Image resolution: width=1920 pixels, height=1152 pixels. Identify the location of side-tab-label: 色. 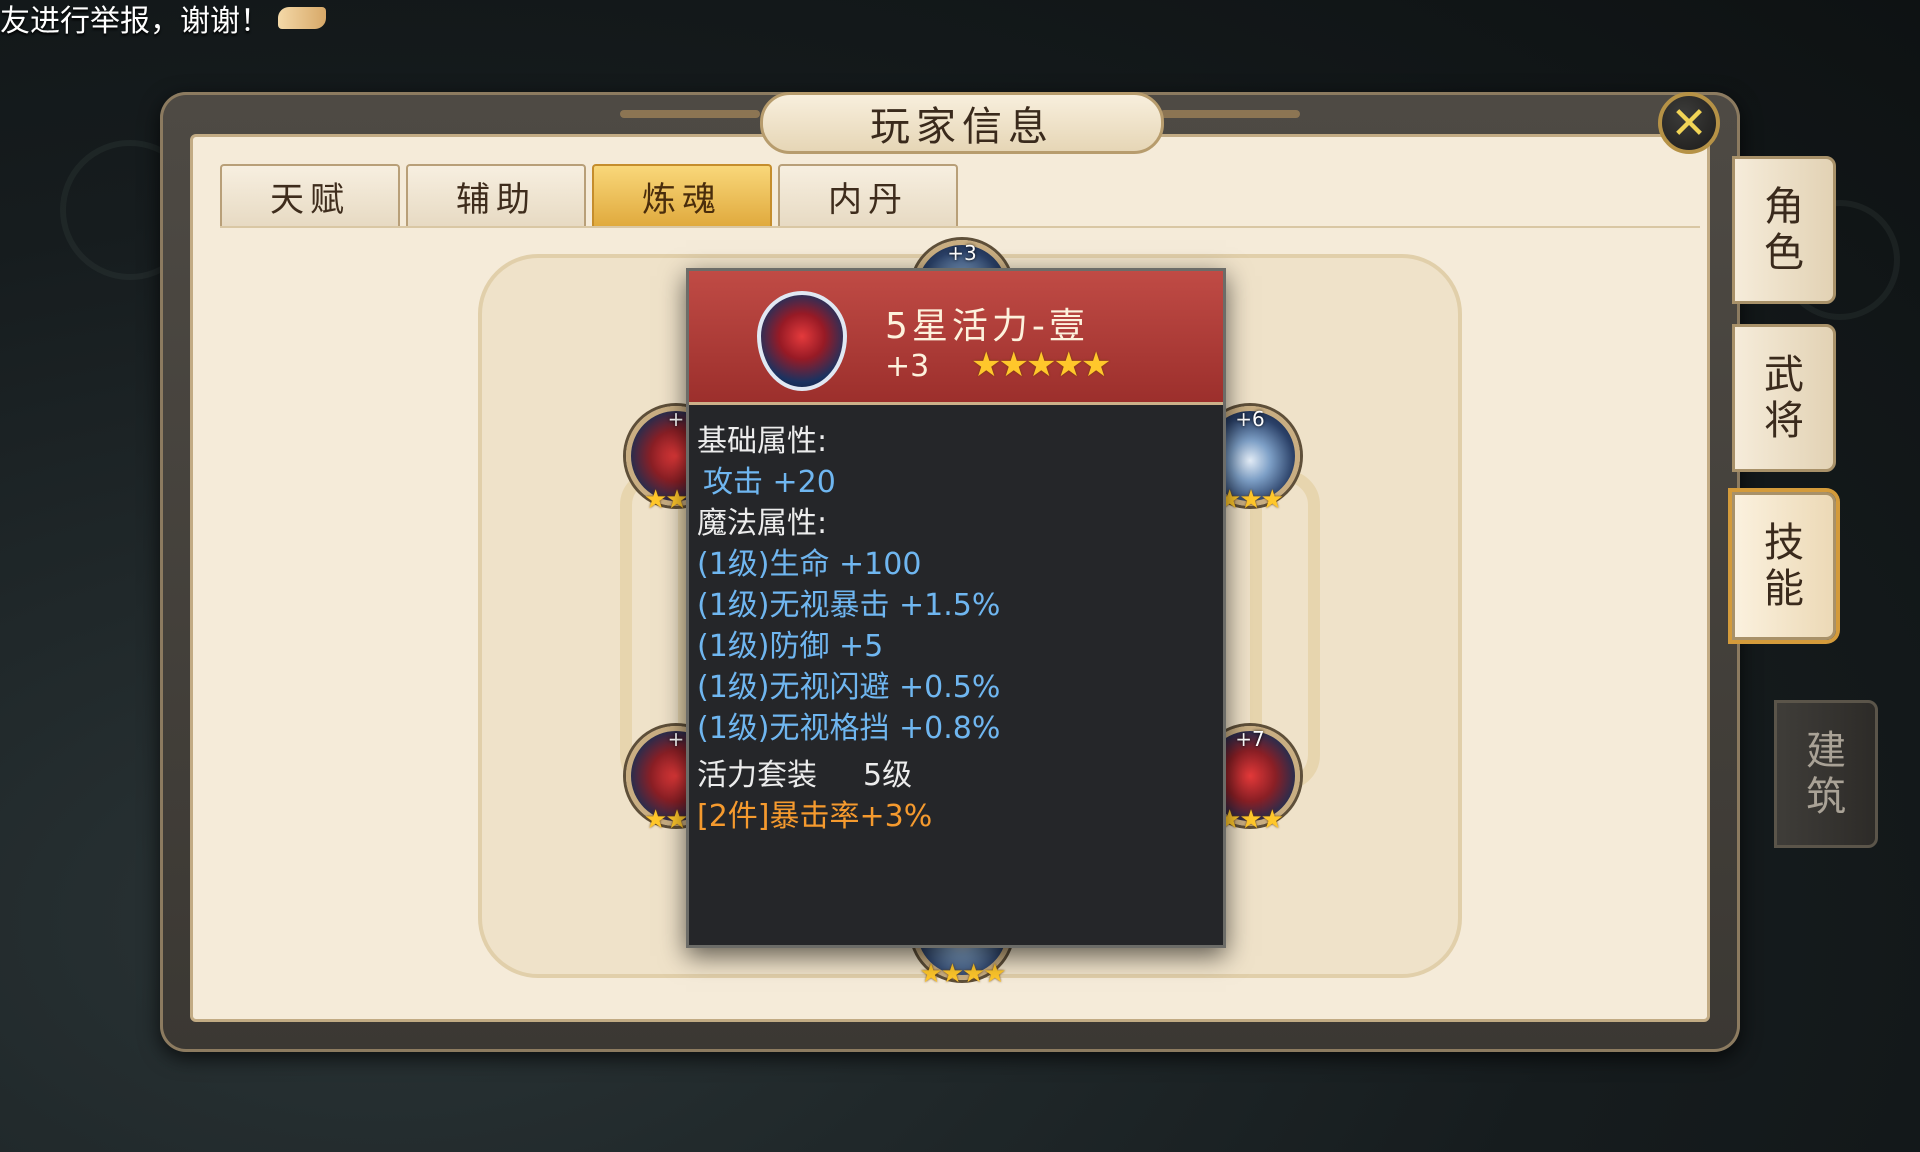
(1784, 253).